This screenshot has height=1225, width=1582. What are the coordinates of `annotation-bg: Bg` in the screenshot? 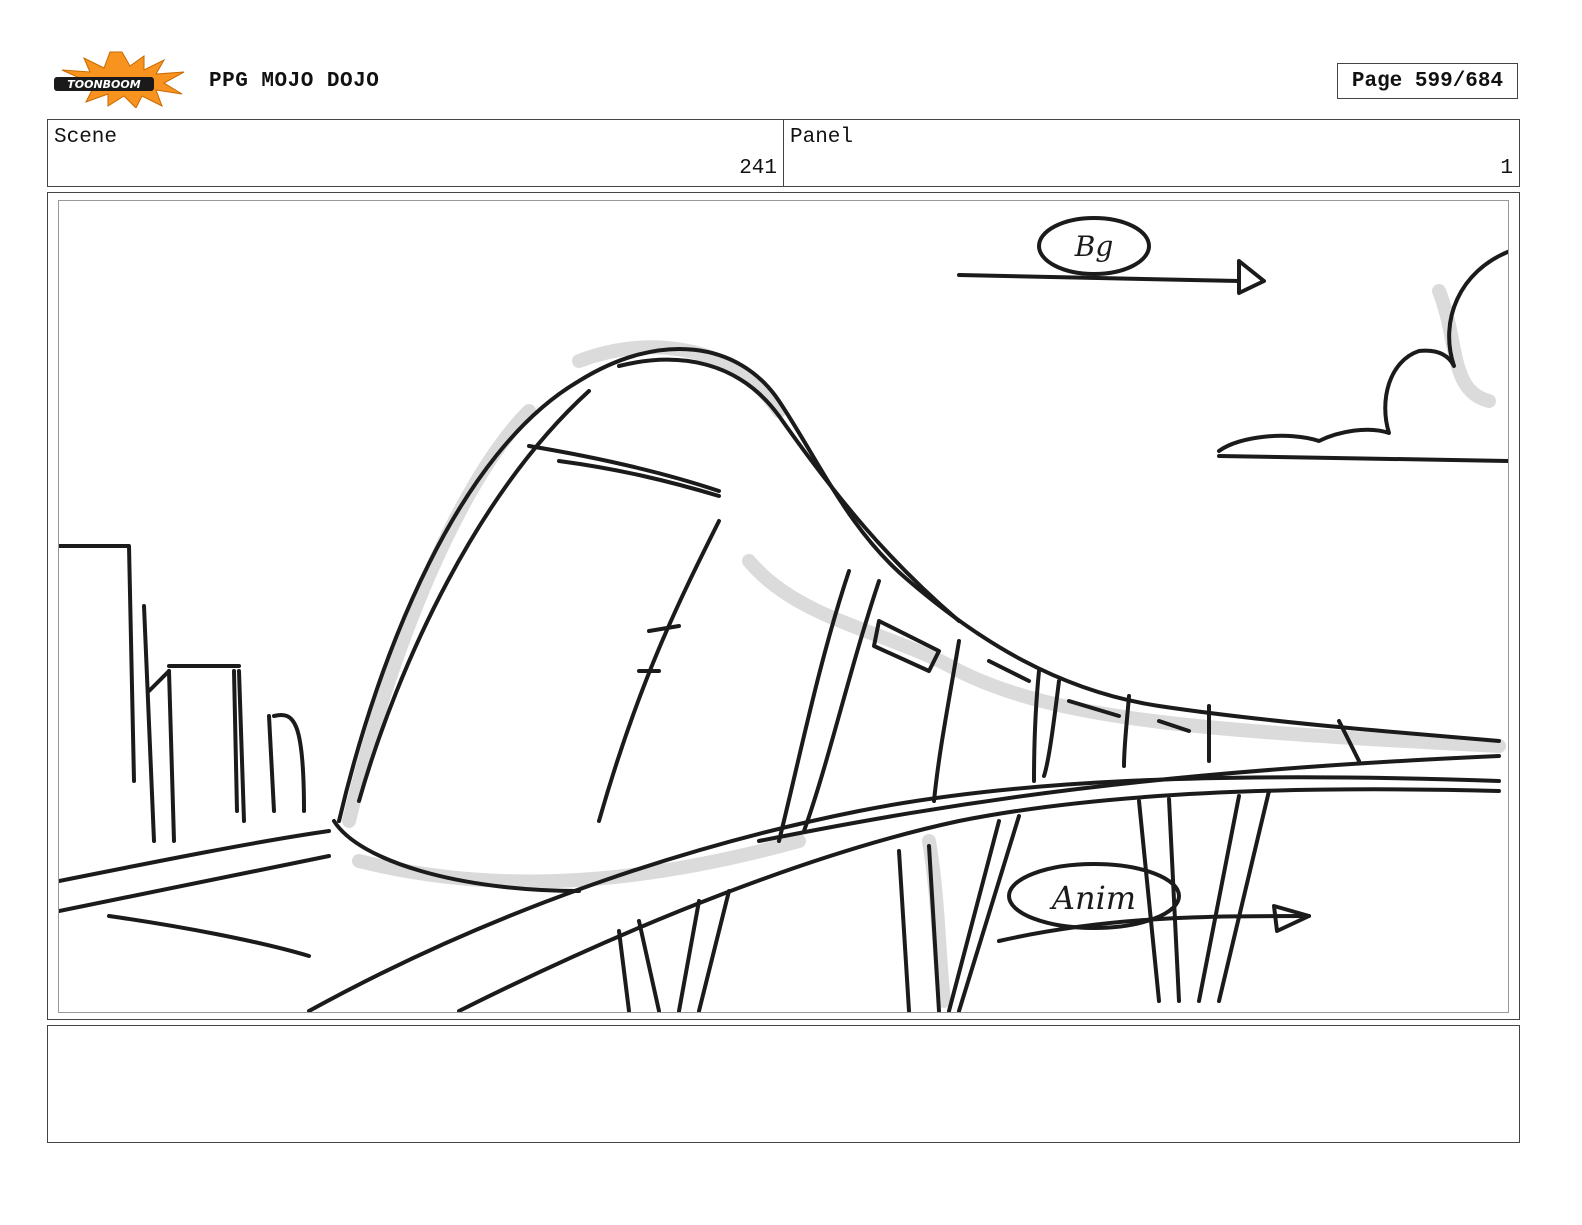 It's located at (1094, 246).